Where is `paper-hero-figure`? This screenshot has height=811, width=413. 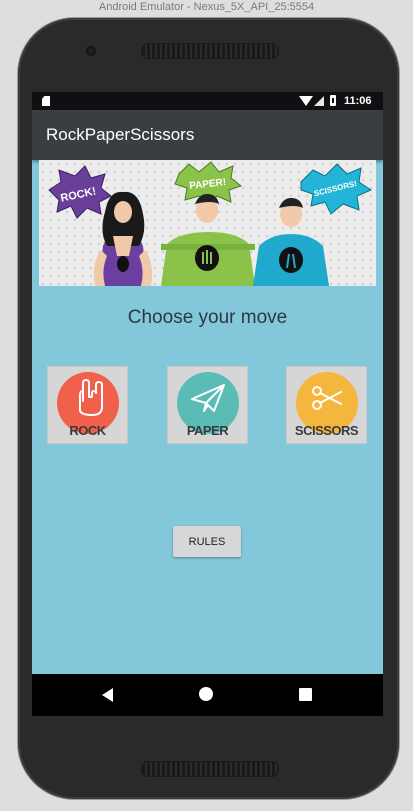 paper-hero-figure is located at coordinates (208, 240).